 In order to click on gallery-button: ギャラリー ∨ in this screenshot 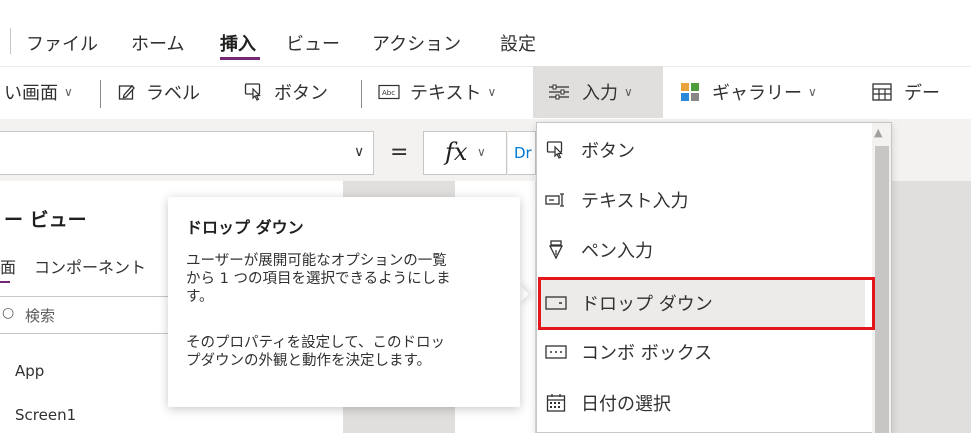, I will do `click(748, 92)`.